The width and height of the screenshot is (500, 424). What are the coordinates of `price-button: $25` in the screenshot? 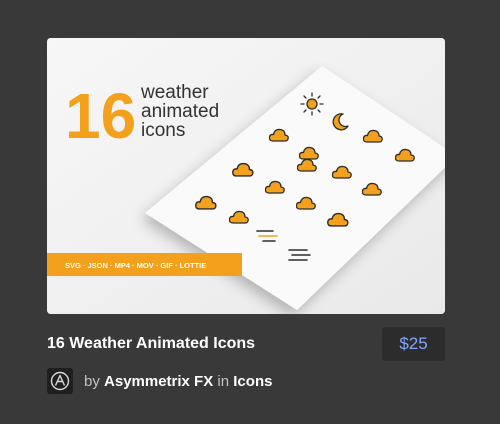 It's located at (413, 344).